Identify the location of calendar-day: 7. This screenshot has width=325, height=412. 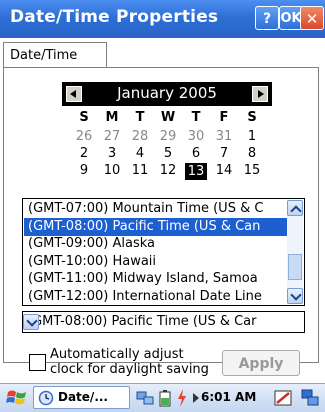
(224, 153).